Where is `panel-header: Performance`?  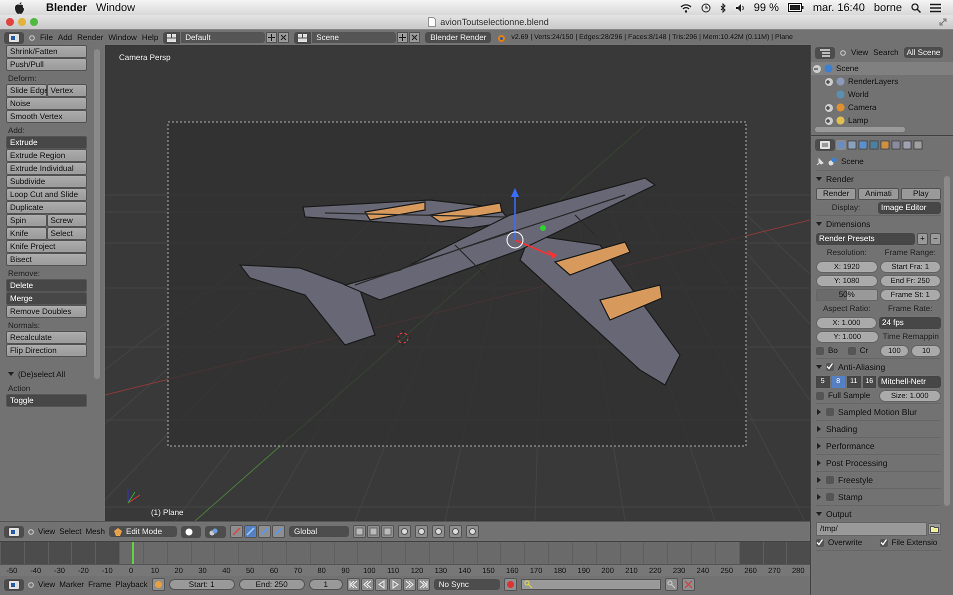
panel-header: Performance is located at coordinates (878, 446).